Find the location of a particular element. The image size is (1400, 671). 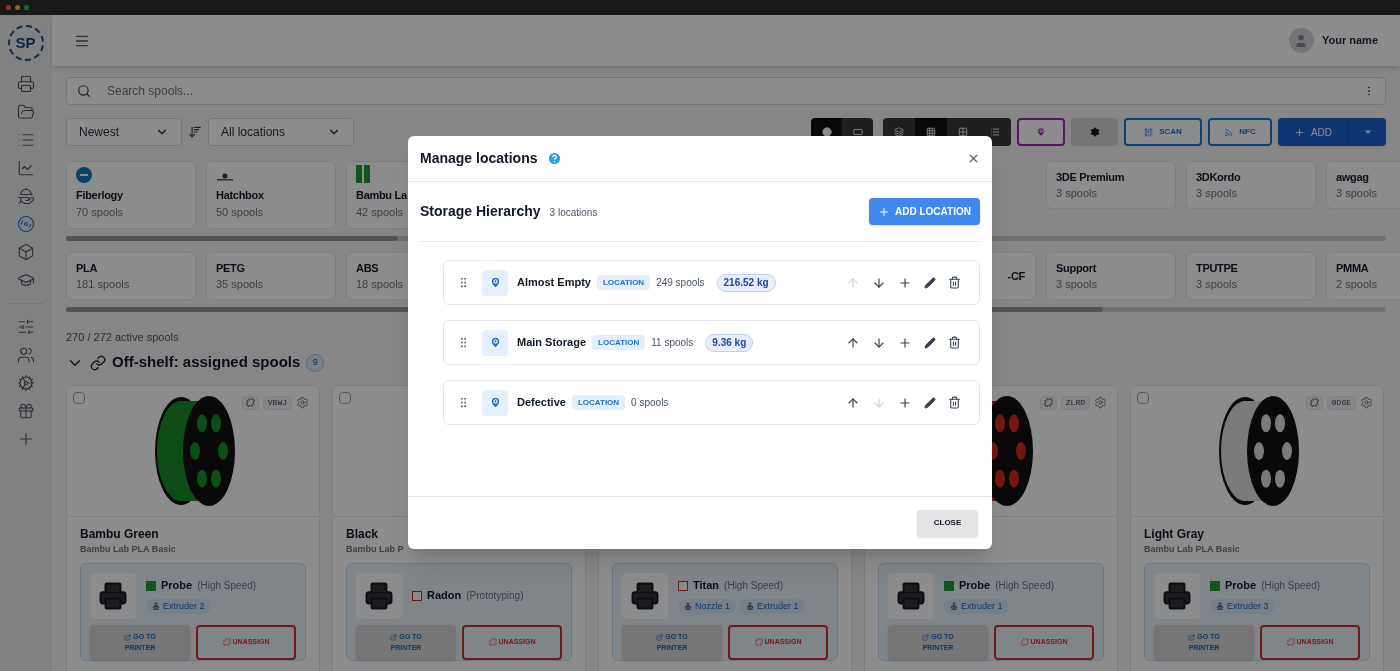

location-spools: 11 spools is located at coordinates (672, 343).